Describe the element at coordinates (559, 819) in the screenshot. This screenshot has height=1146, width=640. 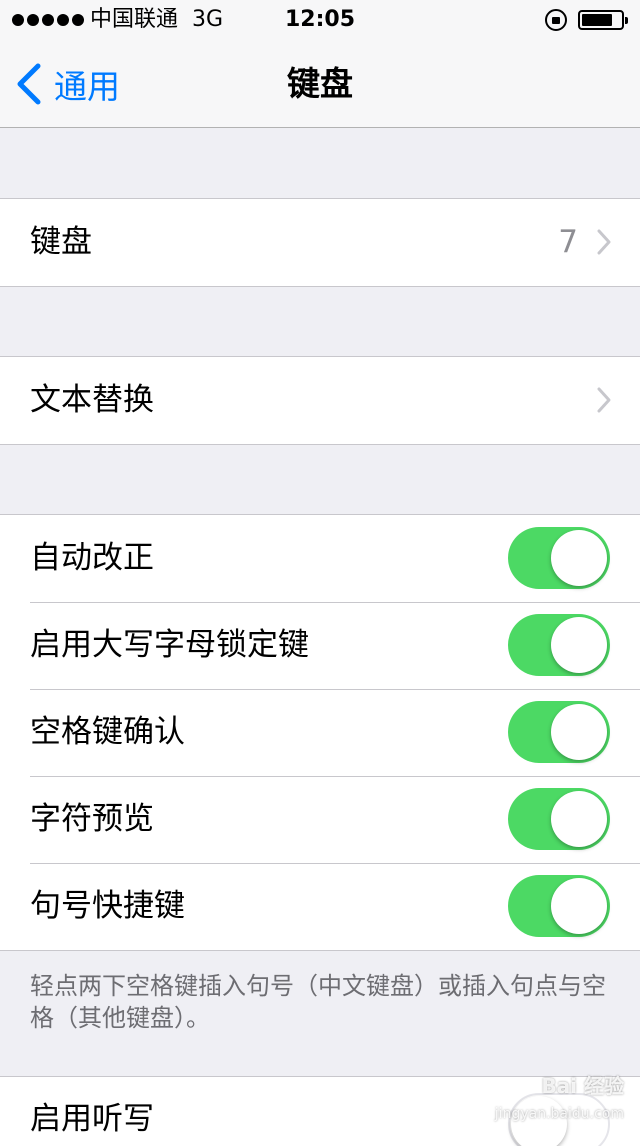
I see `char-preview-toggle` at that location.